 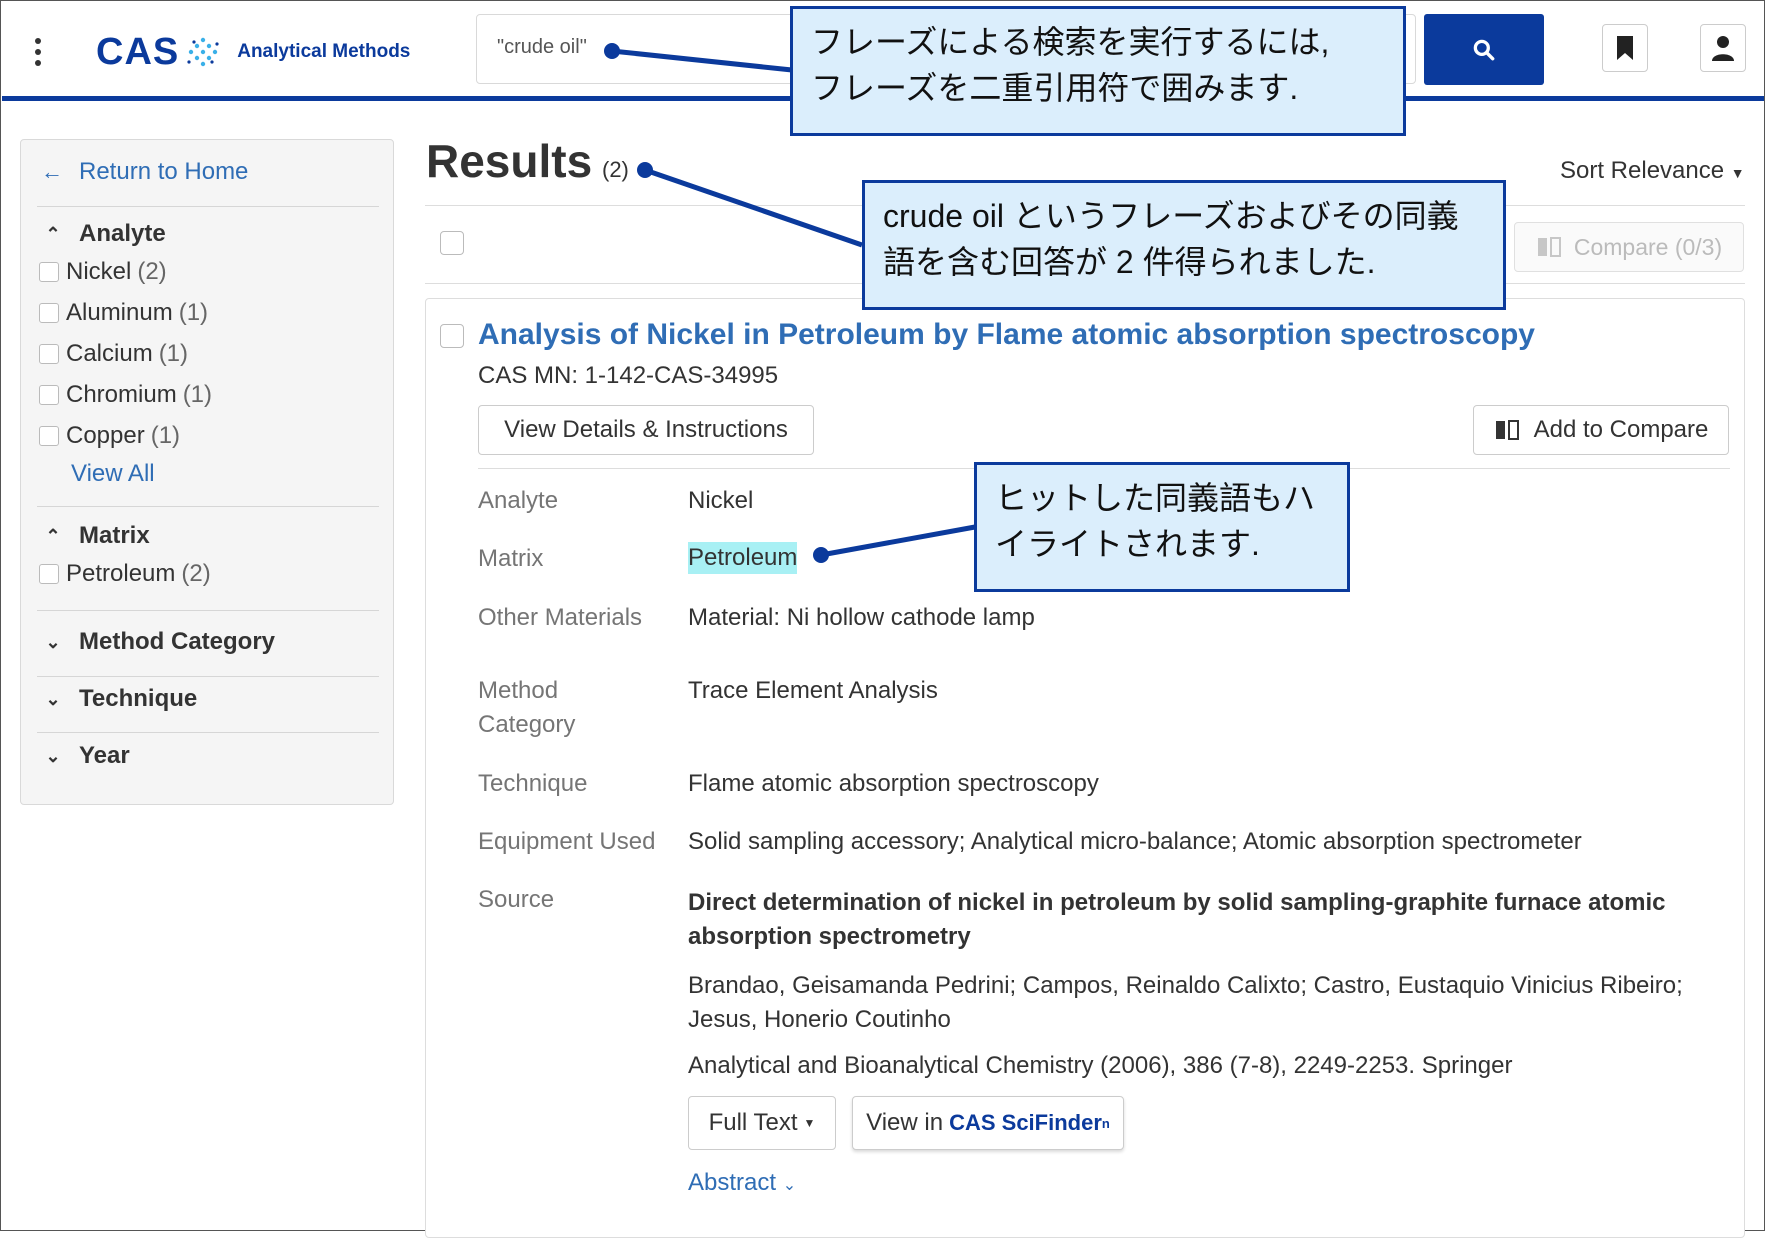 I want to click on callout-phrase-search: フレーズによる検索を実行するには, フレーズを二重引用符で囲みます., so click(x=1098, y=71).